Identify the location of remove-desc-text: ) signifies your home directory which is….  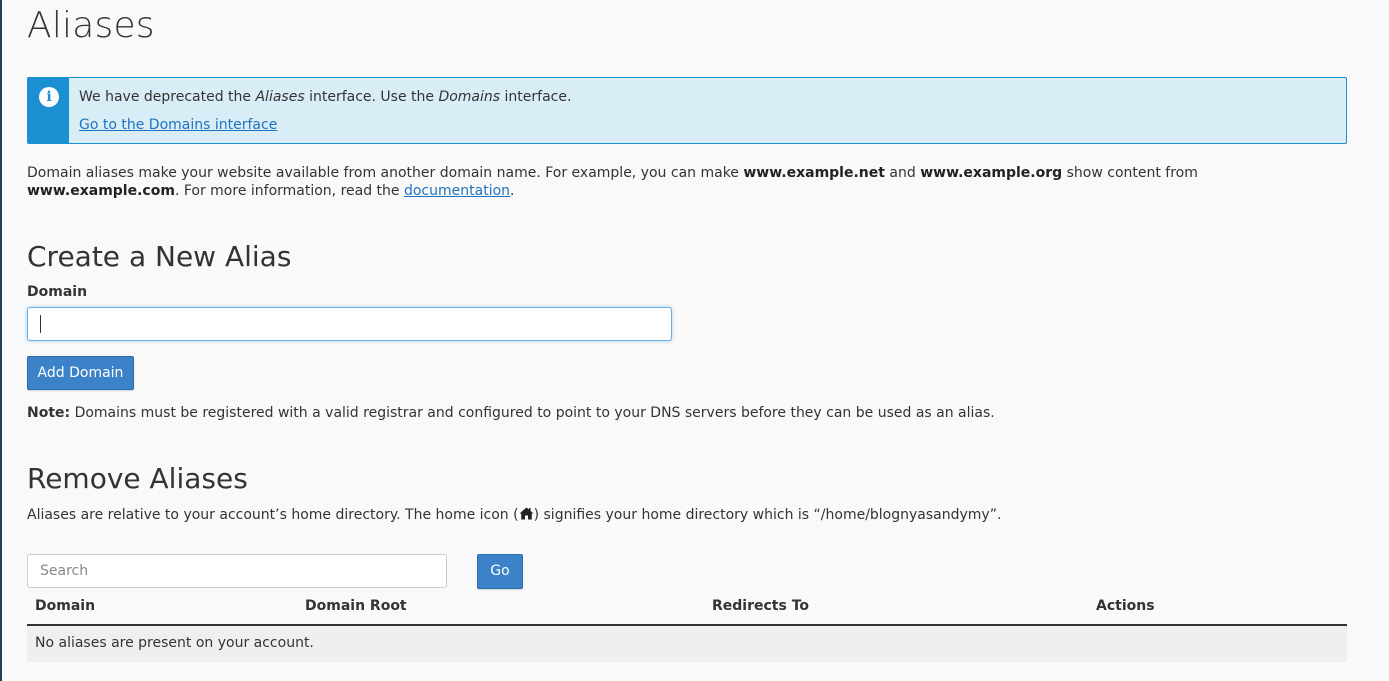
(767, 515).